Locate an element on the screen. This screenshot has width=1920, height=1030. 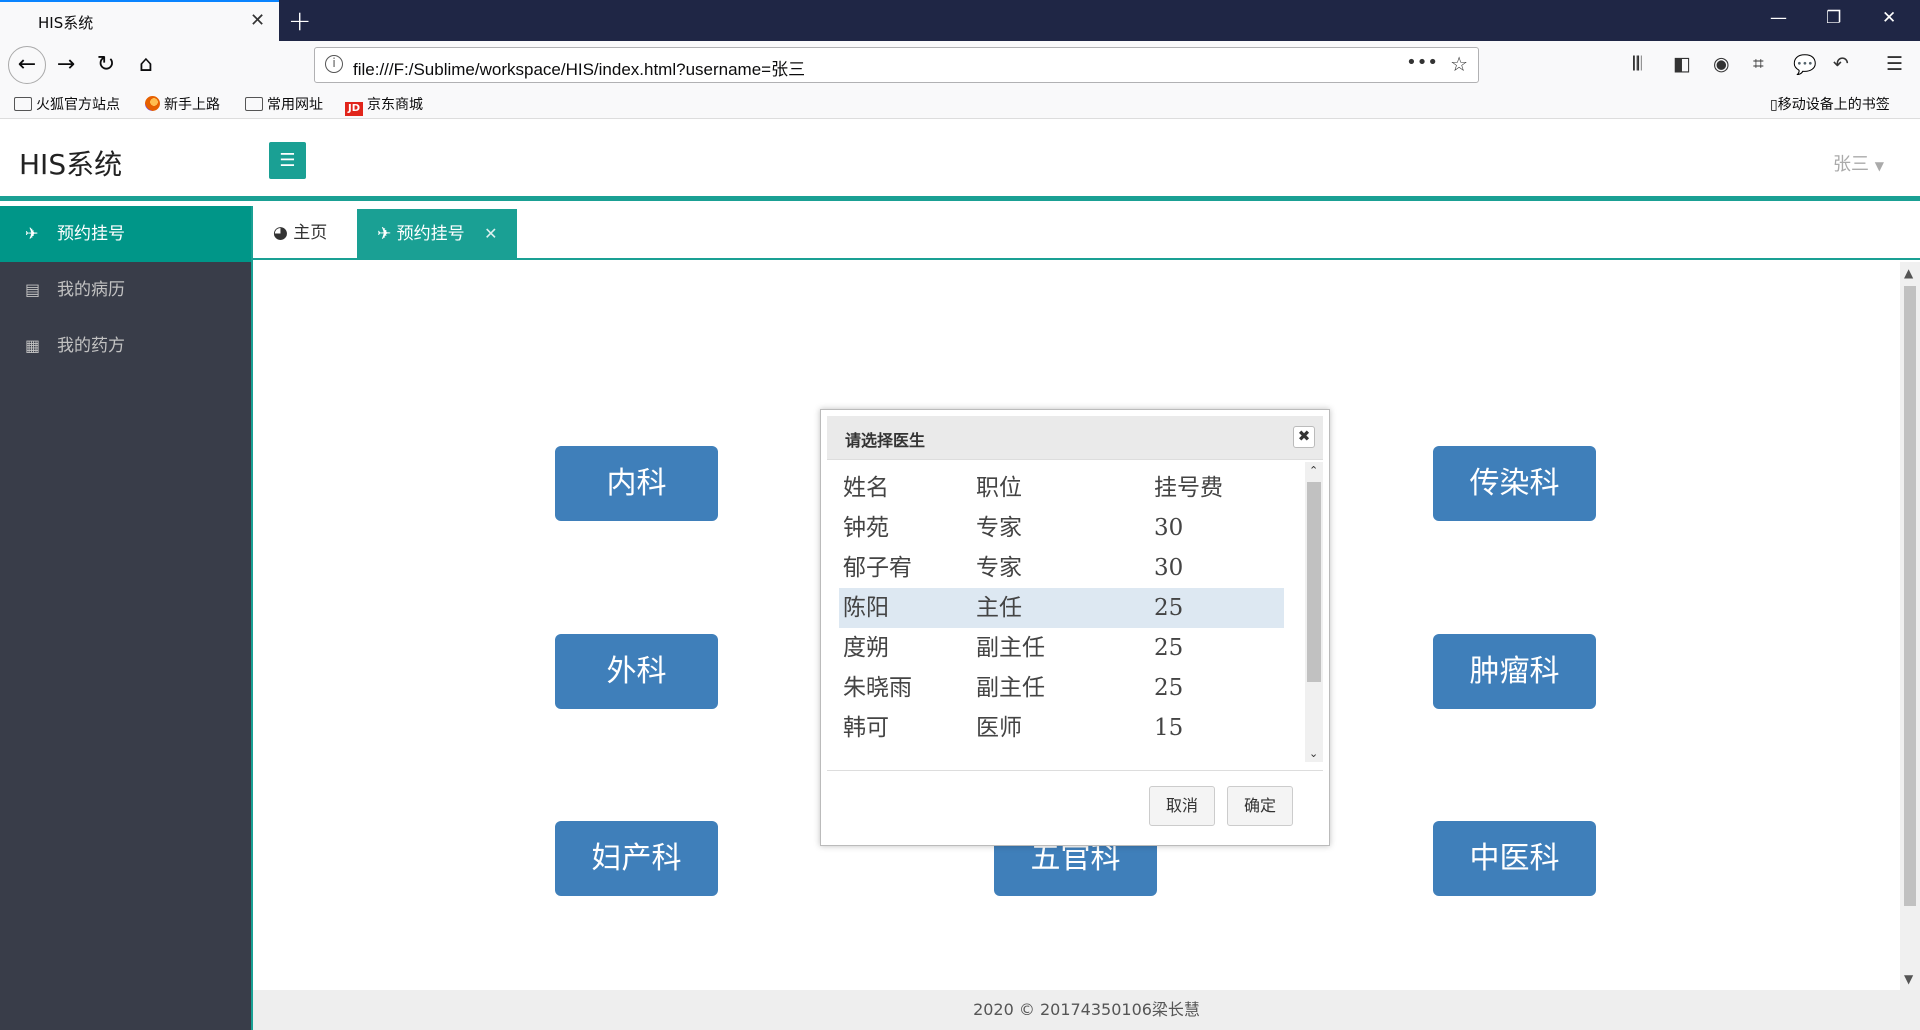
bookmark-item: 火狐官方站点 is located at coordinates (67, 104).